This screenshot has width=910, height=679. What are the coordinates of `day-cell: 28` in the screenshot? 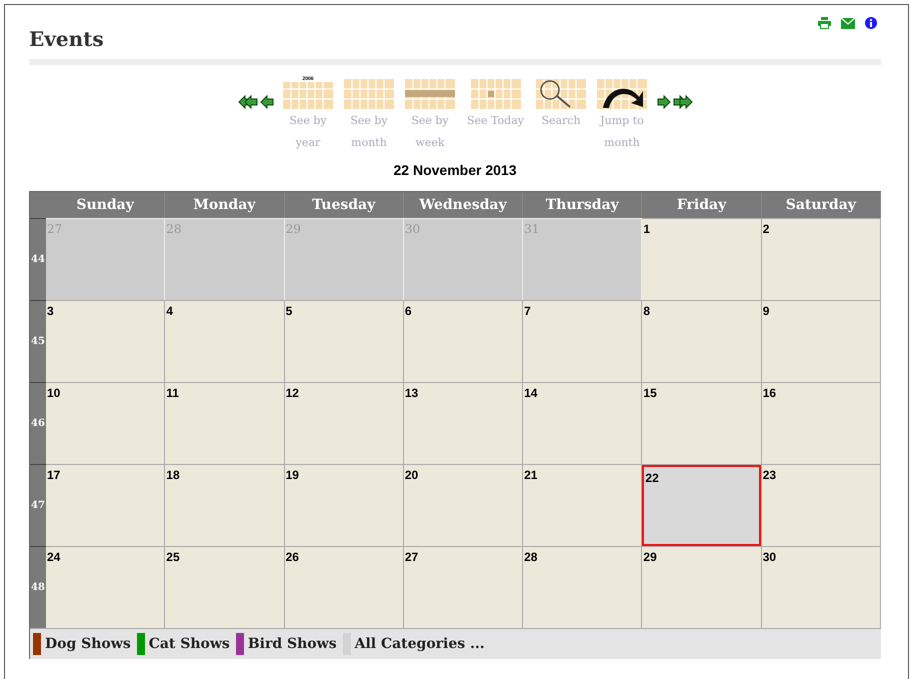 It's located at (582, 587).